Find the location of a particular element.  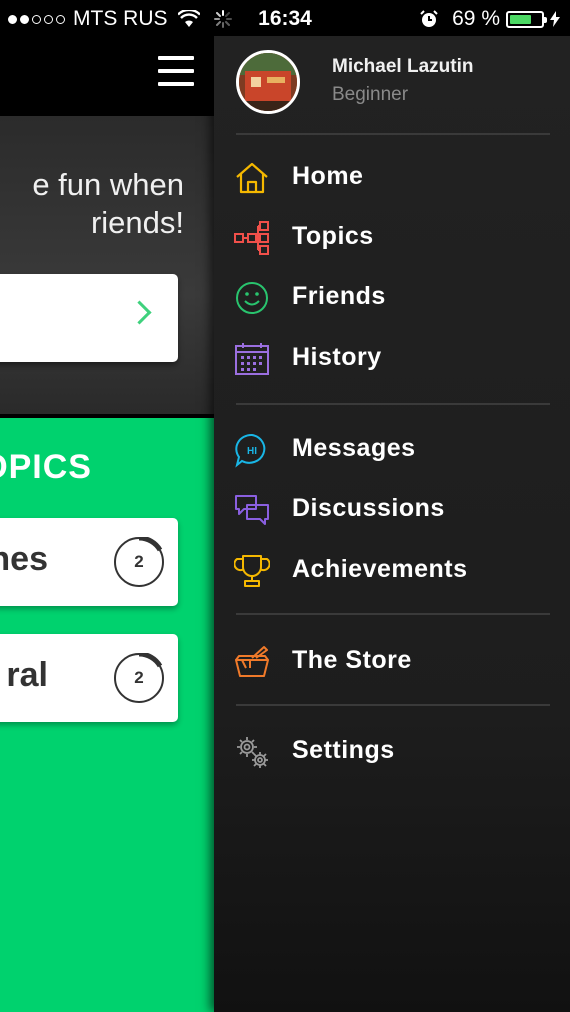

chevron-right-icon is located at coordinates (139, 312).